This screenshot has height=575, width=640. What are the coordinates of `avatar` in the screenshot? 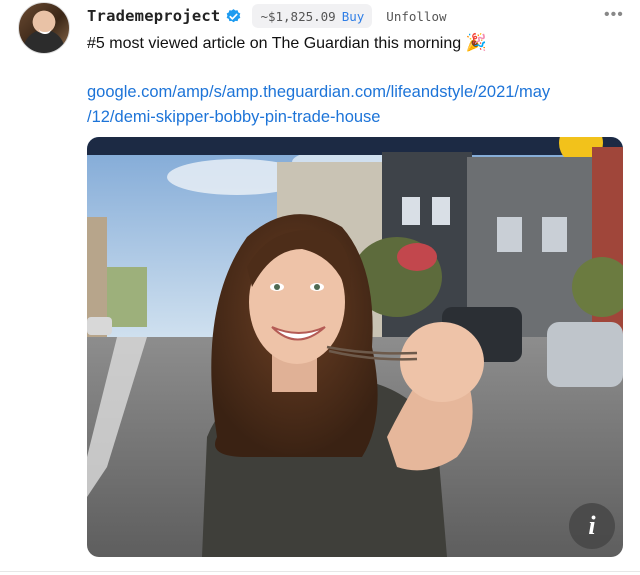 It's located at (44, 28).